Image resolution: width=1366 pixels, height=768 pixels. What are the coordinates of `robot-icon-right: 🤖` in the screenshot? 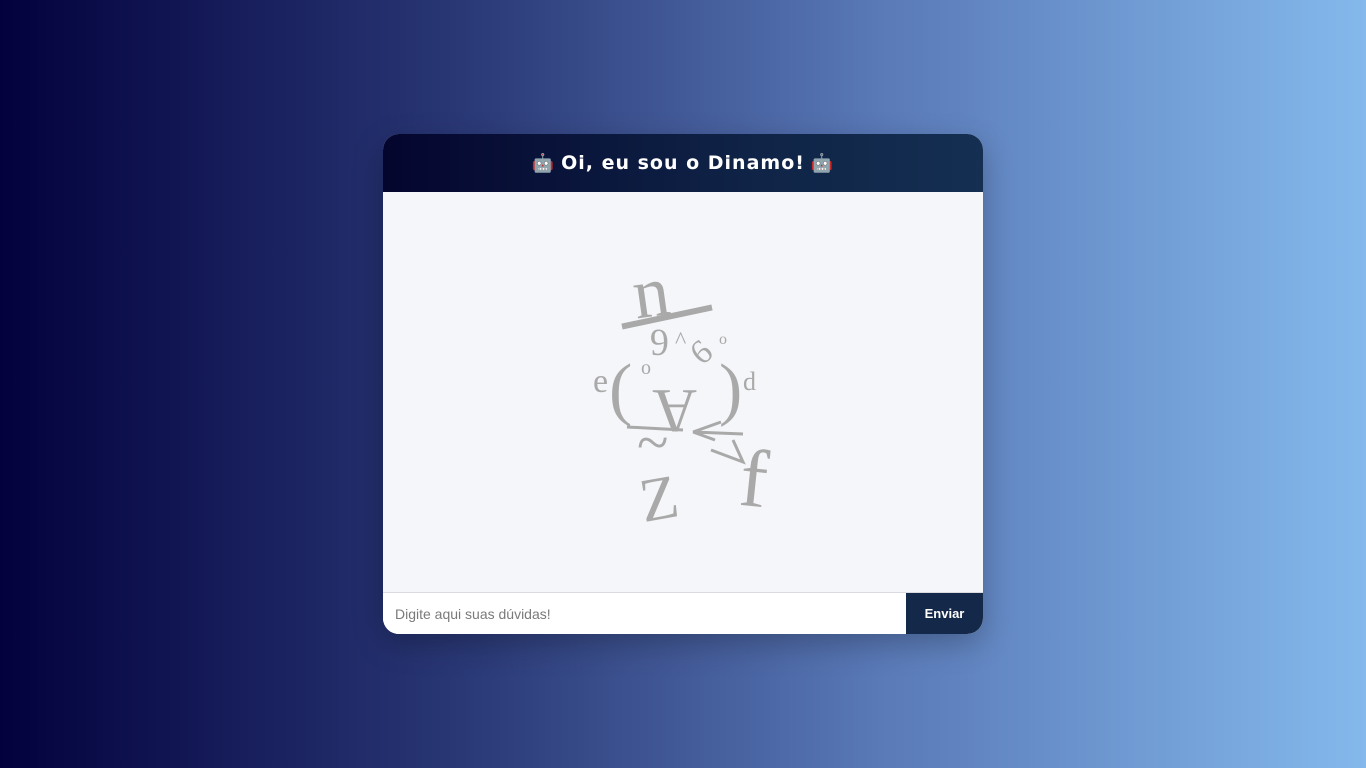 It's located at (822, 163).